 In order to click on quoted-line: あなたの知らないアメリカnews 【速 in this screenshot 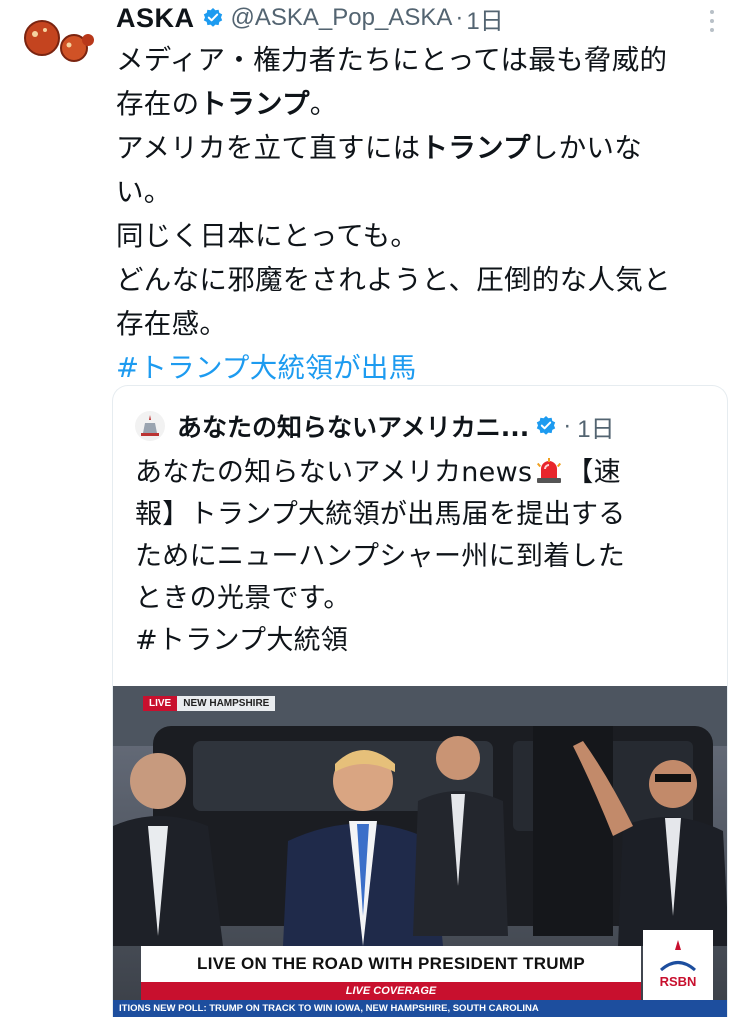, I will do `click(378, 472)`.